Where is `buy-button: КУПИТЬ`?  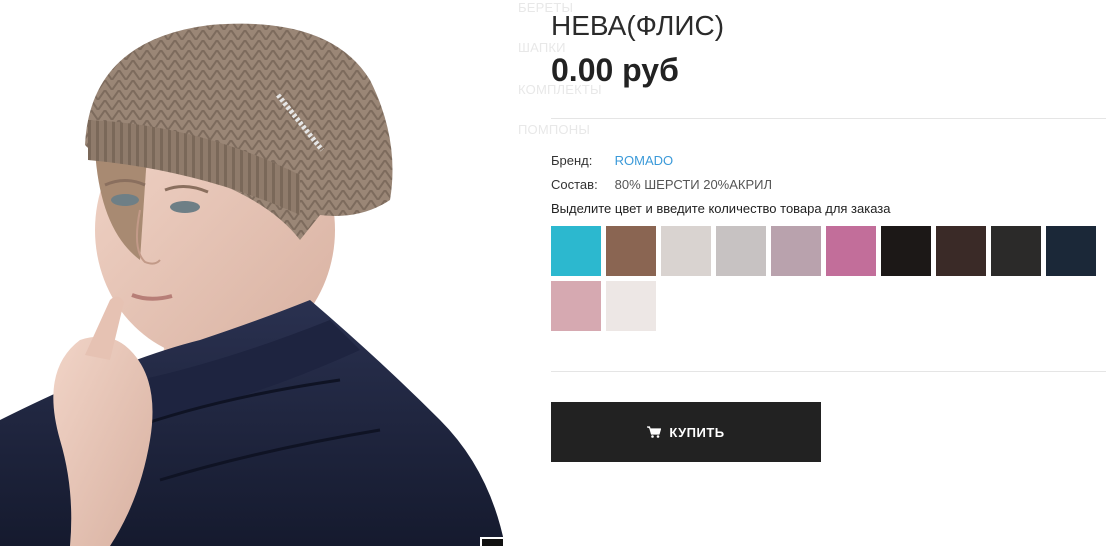 buy-button: КУПИТЬ is located at coordinates (686, 432).